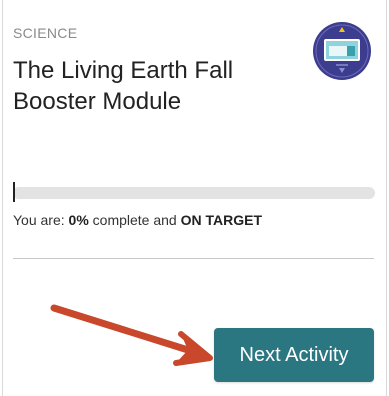 The width and height of the screenshot is (389, 396). Describe the element at coordinates (221, 220) in the screenshot. I see `status-target: ON TARGET` at that location.